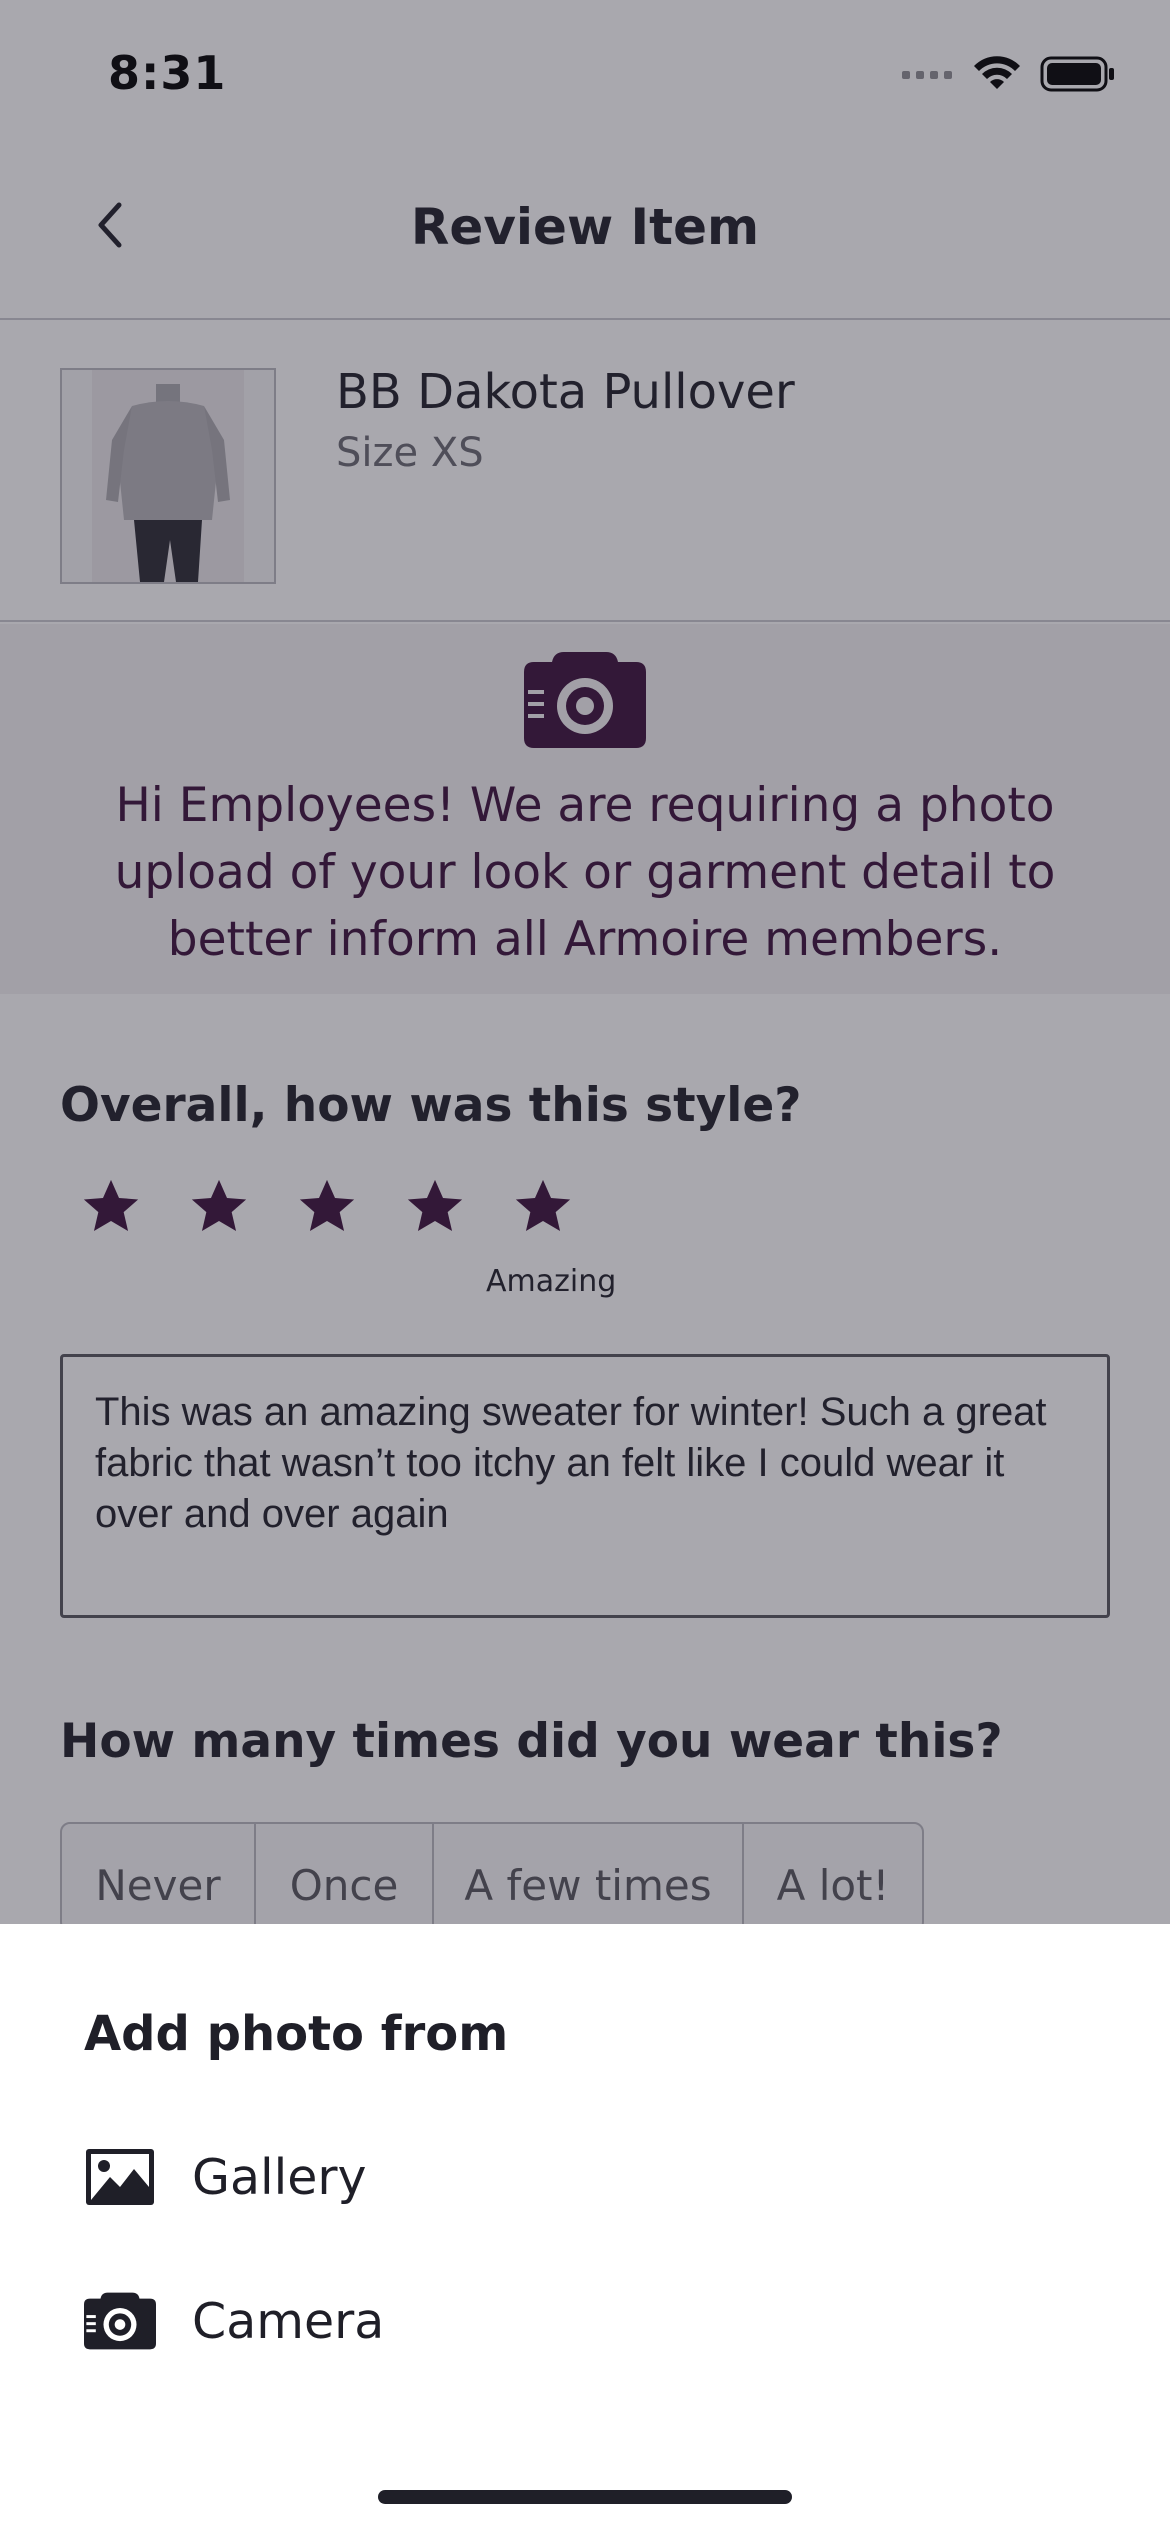  I want to click on camera-icon, so click(120, 2321).